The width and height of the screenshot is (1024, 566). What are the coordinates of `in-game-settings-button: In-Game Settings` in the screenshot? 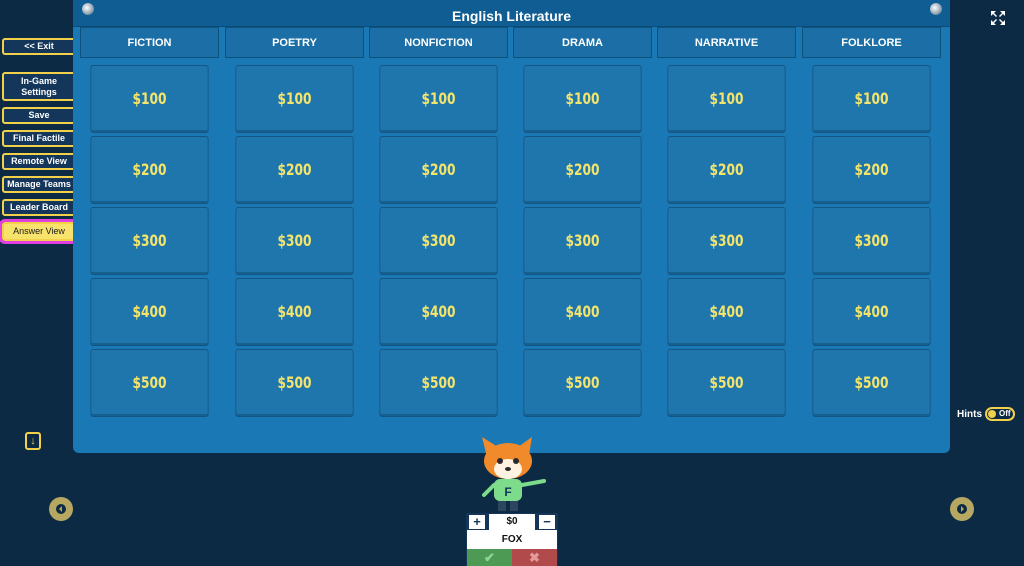 It's located at (39, 86).